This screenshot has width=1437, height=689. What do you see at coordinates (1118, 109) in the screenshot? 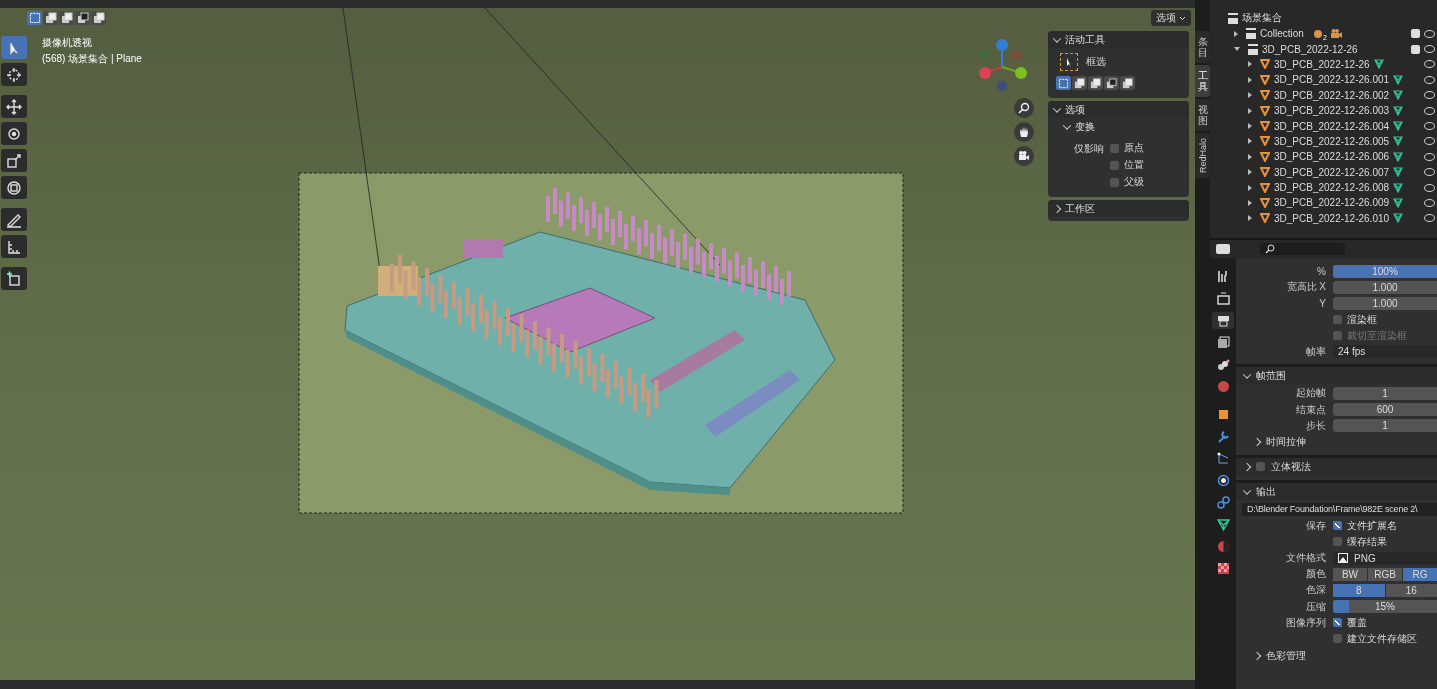
I see `panel-header: 选项` at bounding box center [1118, 109].